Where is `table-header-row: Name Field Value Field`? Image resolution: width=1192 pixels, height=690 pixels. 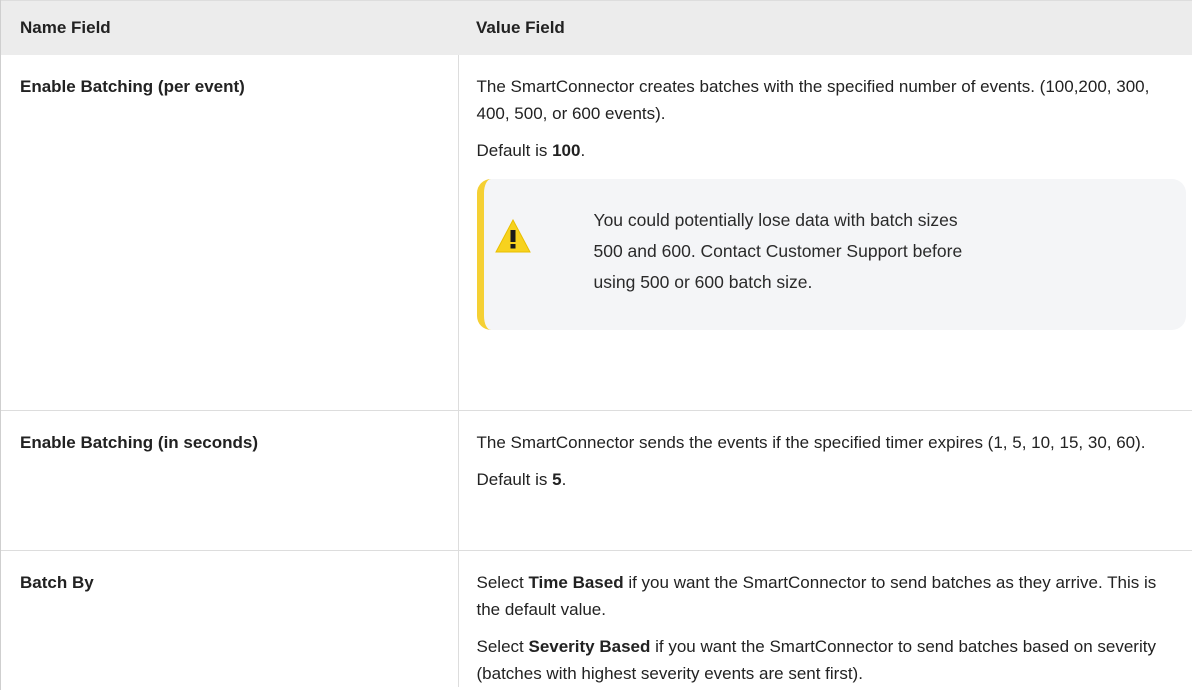
table-header-row: Name Field Value Field is located at coordinates (596, 27).